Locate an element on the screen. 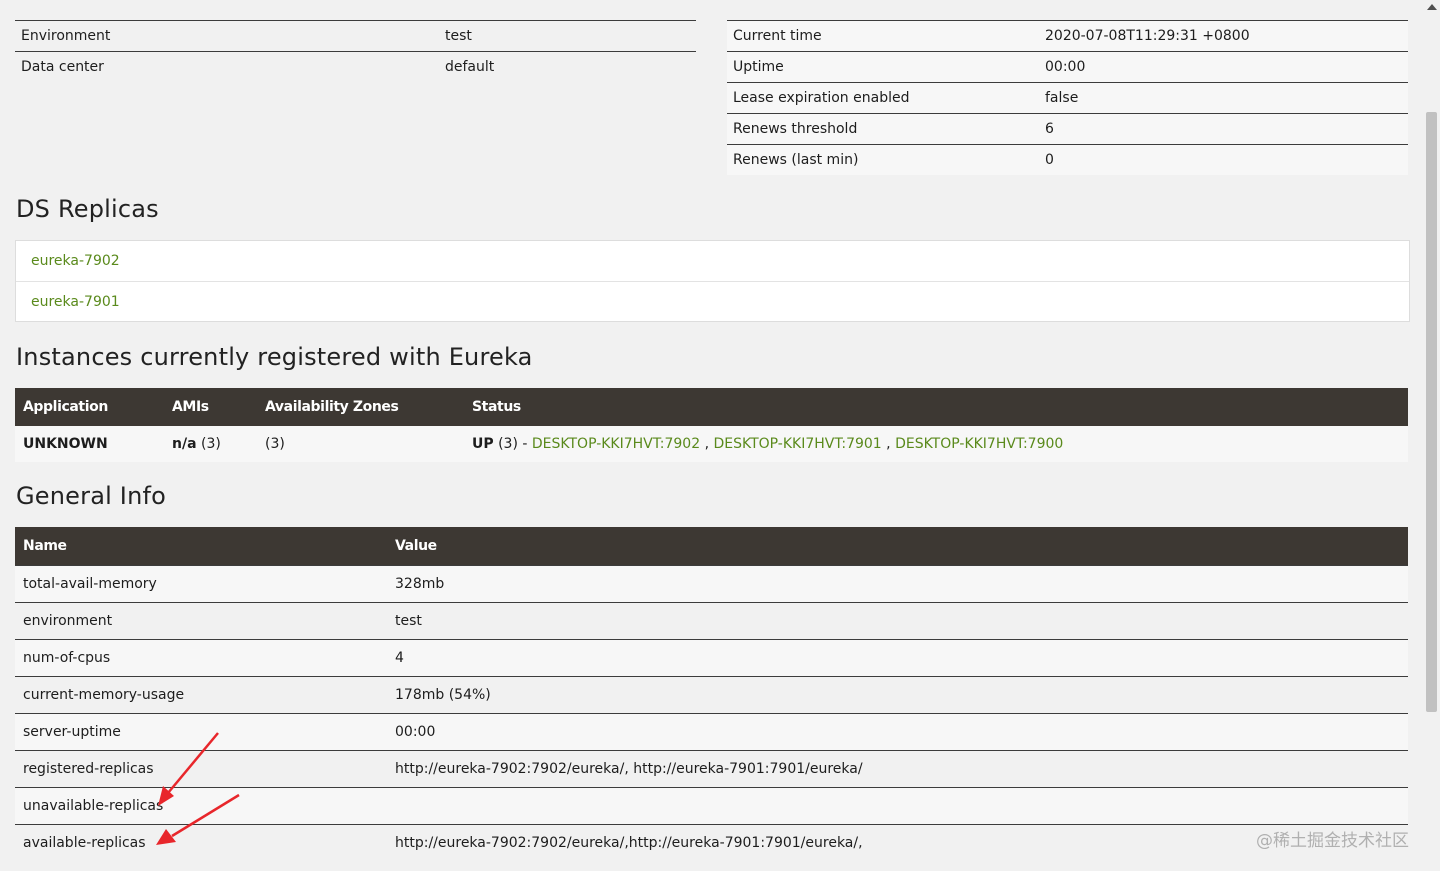  watermark: @稀土掘金技术社区 is located at coordinates (1332, 841).